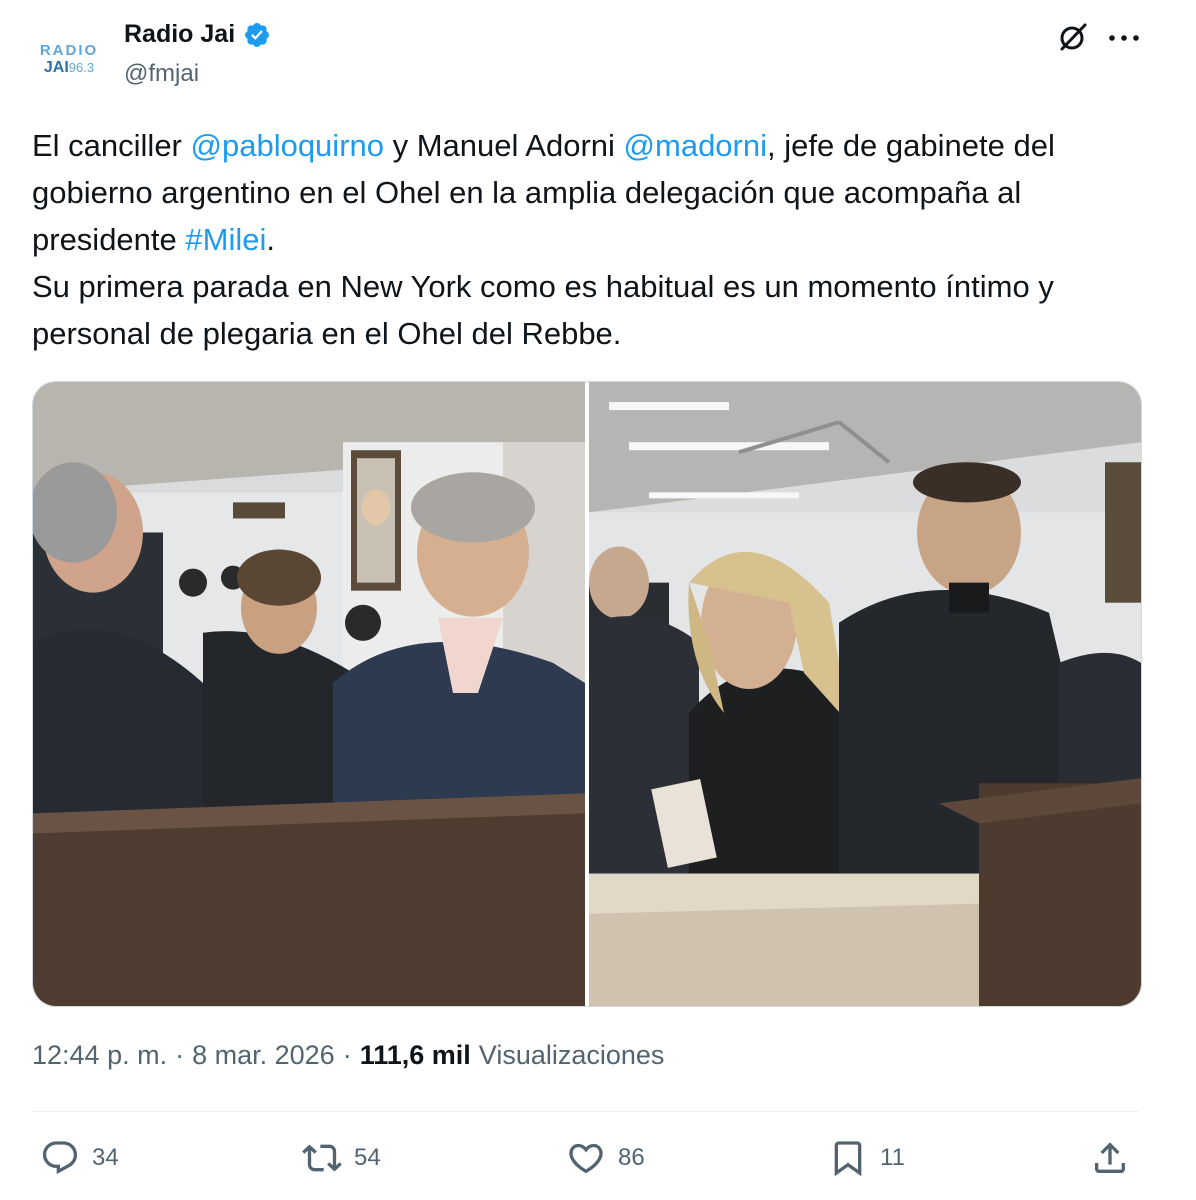  What do you see at coordinates (263, 1055) in the screenshot?
I see `tweet-date: 8 mar. 2026` at bounding box center [263, 1055].